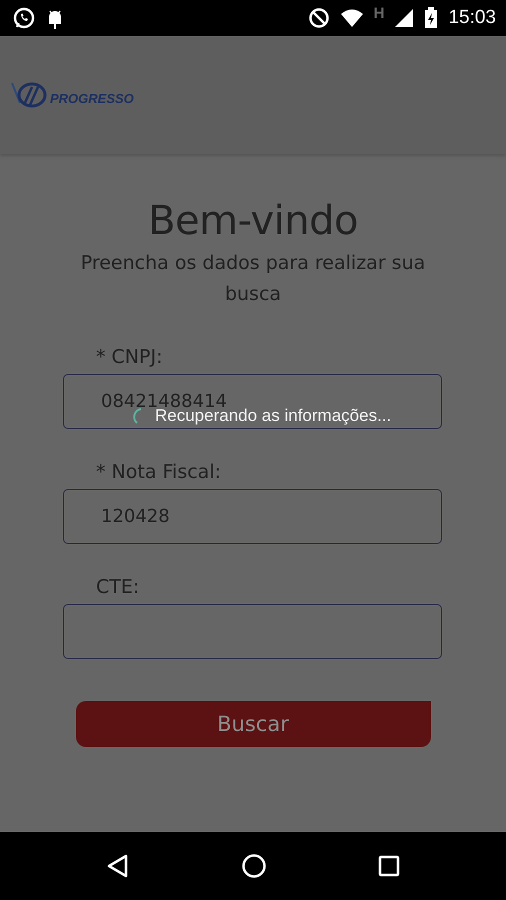 This screenshot has height=900, width=506. Describe the element at coordinates (319, 18) in the screenshot. I see `do-not-disturb-icon` at that location.